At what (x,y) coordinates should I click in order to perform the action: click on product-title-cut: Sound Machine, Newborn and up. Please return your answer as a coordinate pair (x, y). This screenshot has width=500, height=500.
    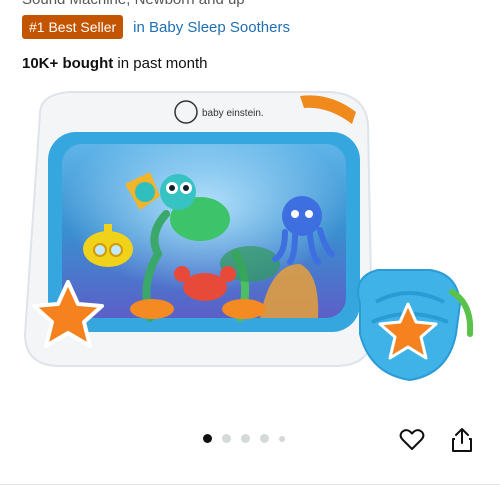
    Looking at the image, I should click on (133, 4).